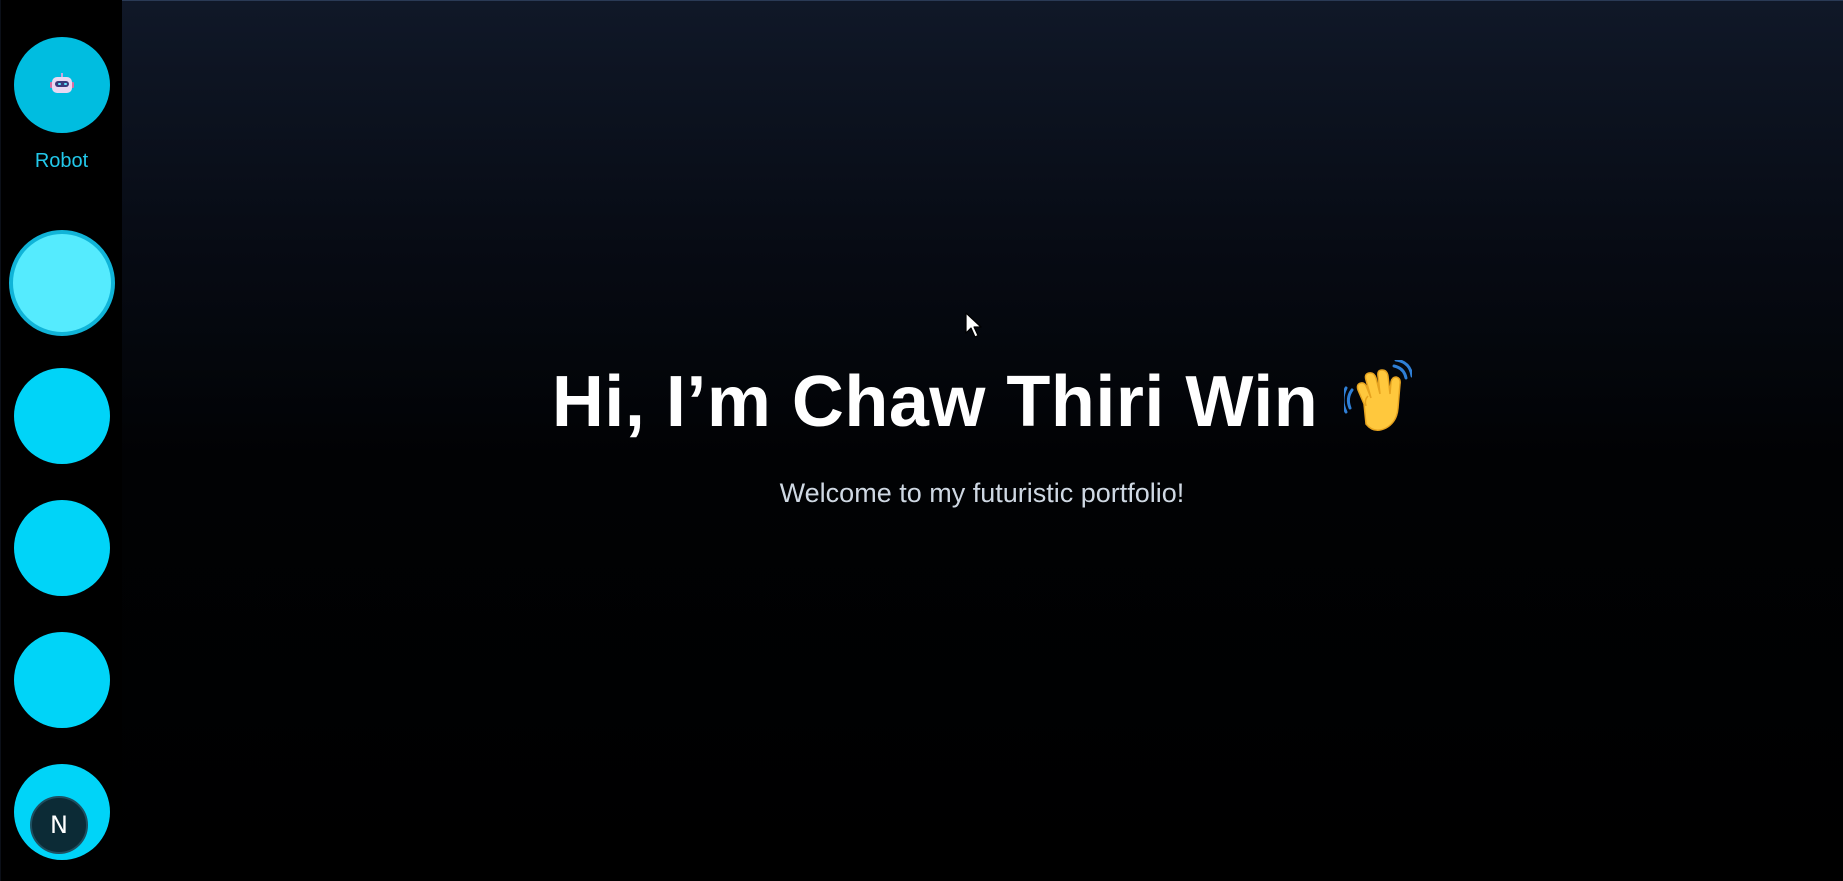 This screenshot has width=1843, height=881. Describe the element at coordinates (1377, 402) in the screenshot. I see `waving-hand-icon` at that location.